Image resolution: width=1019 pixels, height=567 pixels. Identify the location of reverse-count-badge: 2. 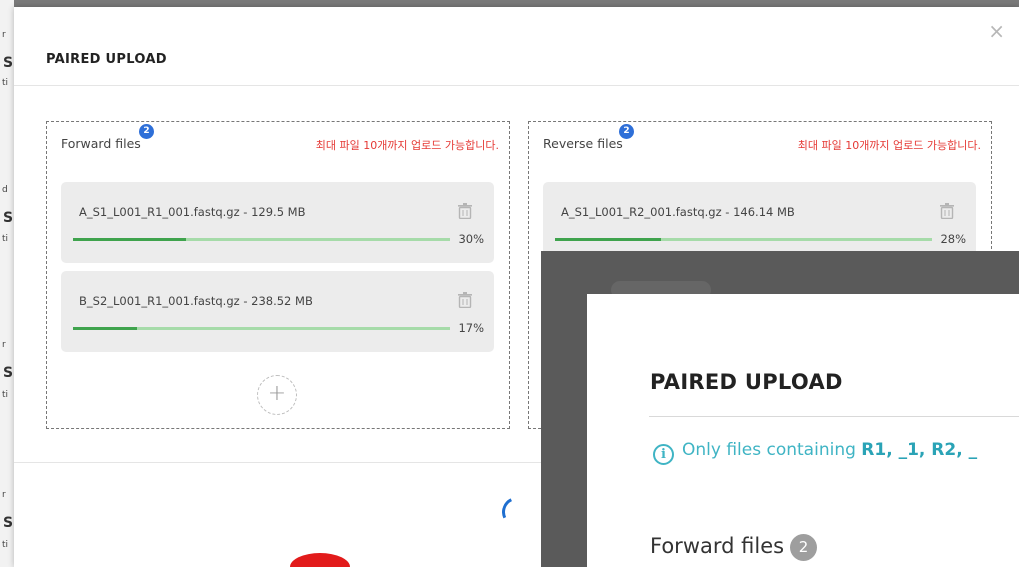
(626, 131).